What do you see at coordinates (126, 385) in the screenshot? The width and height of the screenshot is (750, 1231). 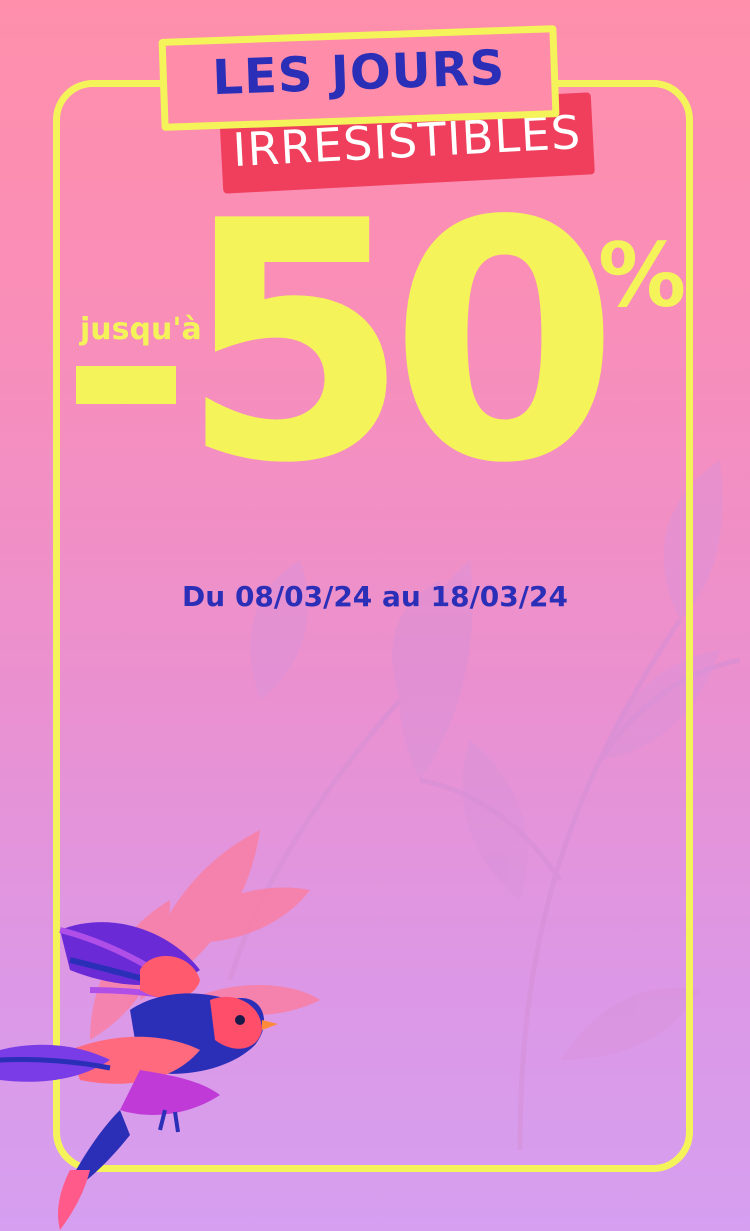 I see `minus-sign` at bounding box center [126, 385].